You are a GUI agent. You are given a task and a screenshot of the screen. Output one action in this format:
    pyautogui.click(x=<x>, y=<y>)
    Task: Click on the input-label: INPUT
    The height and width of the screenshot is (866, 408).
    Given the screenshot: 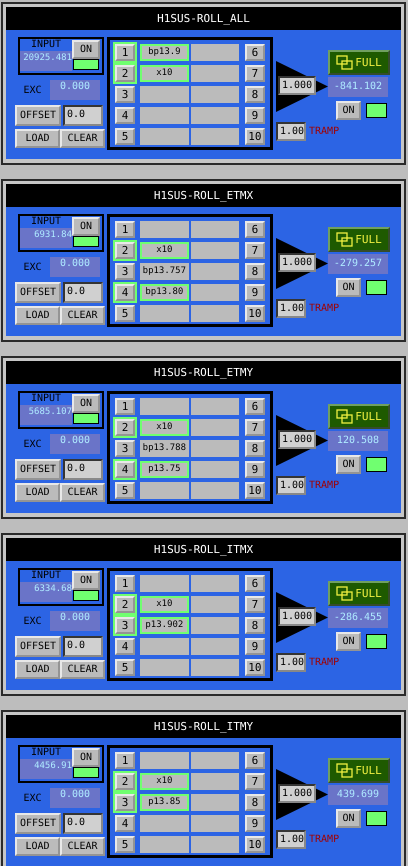 What is the action you would take?
    pyautogui.click(x=46, y=222)
    